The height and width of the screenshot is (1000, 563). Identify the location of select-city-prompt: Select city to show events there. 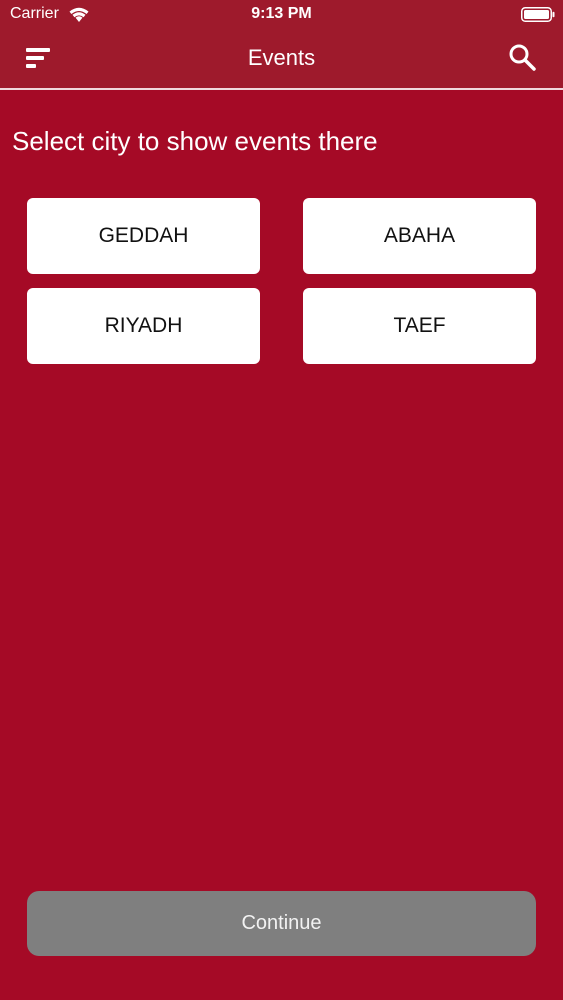
(195, 141).